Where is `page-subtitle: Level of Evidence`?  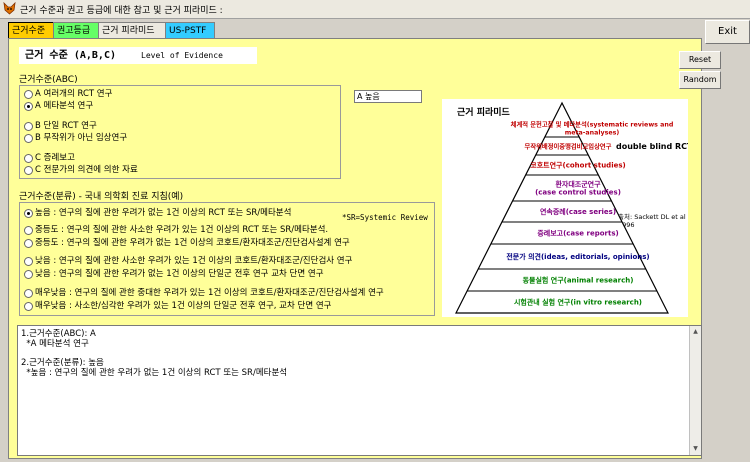 page-subtitle: Level of Evidence is located at coordinates (182, 55).